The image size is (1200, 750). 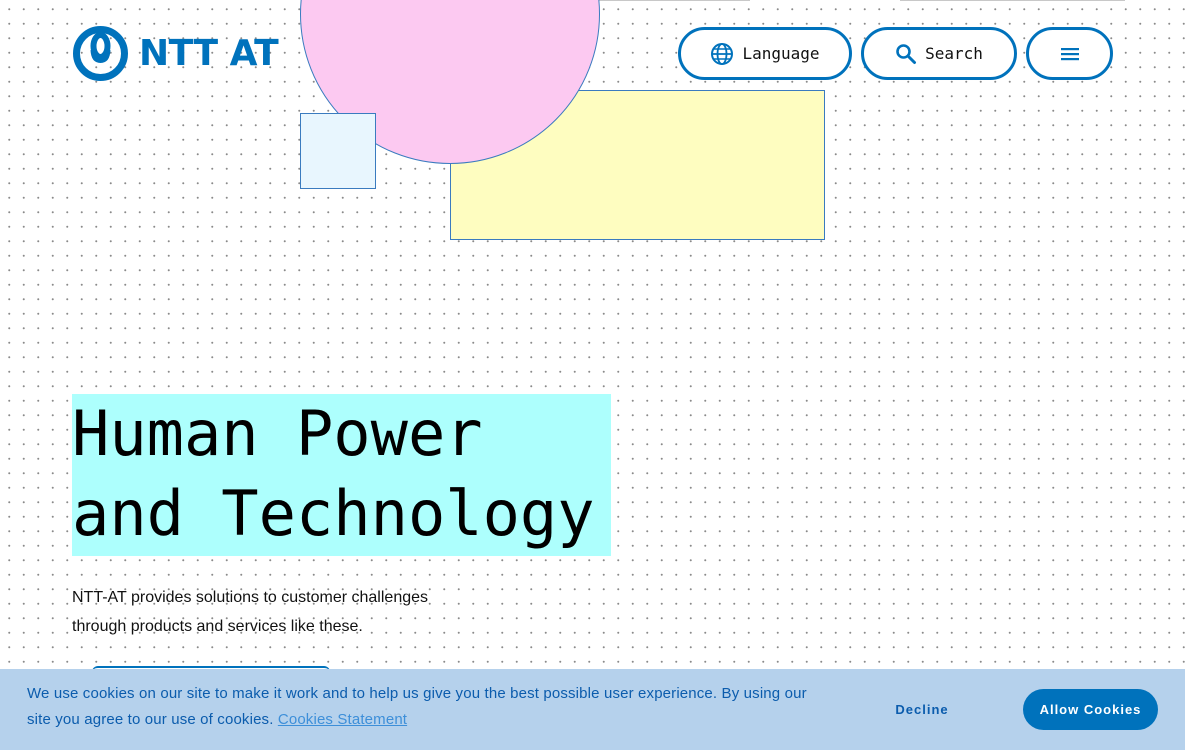 I want to click on decorative-line, so click(x=1012, y=0).